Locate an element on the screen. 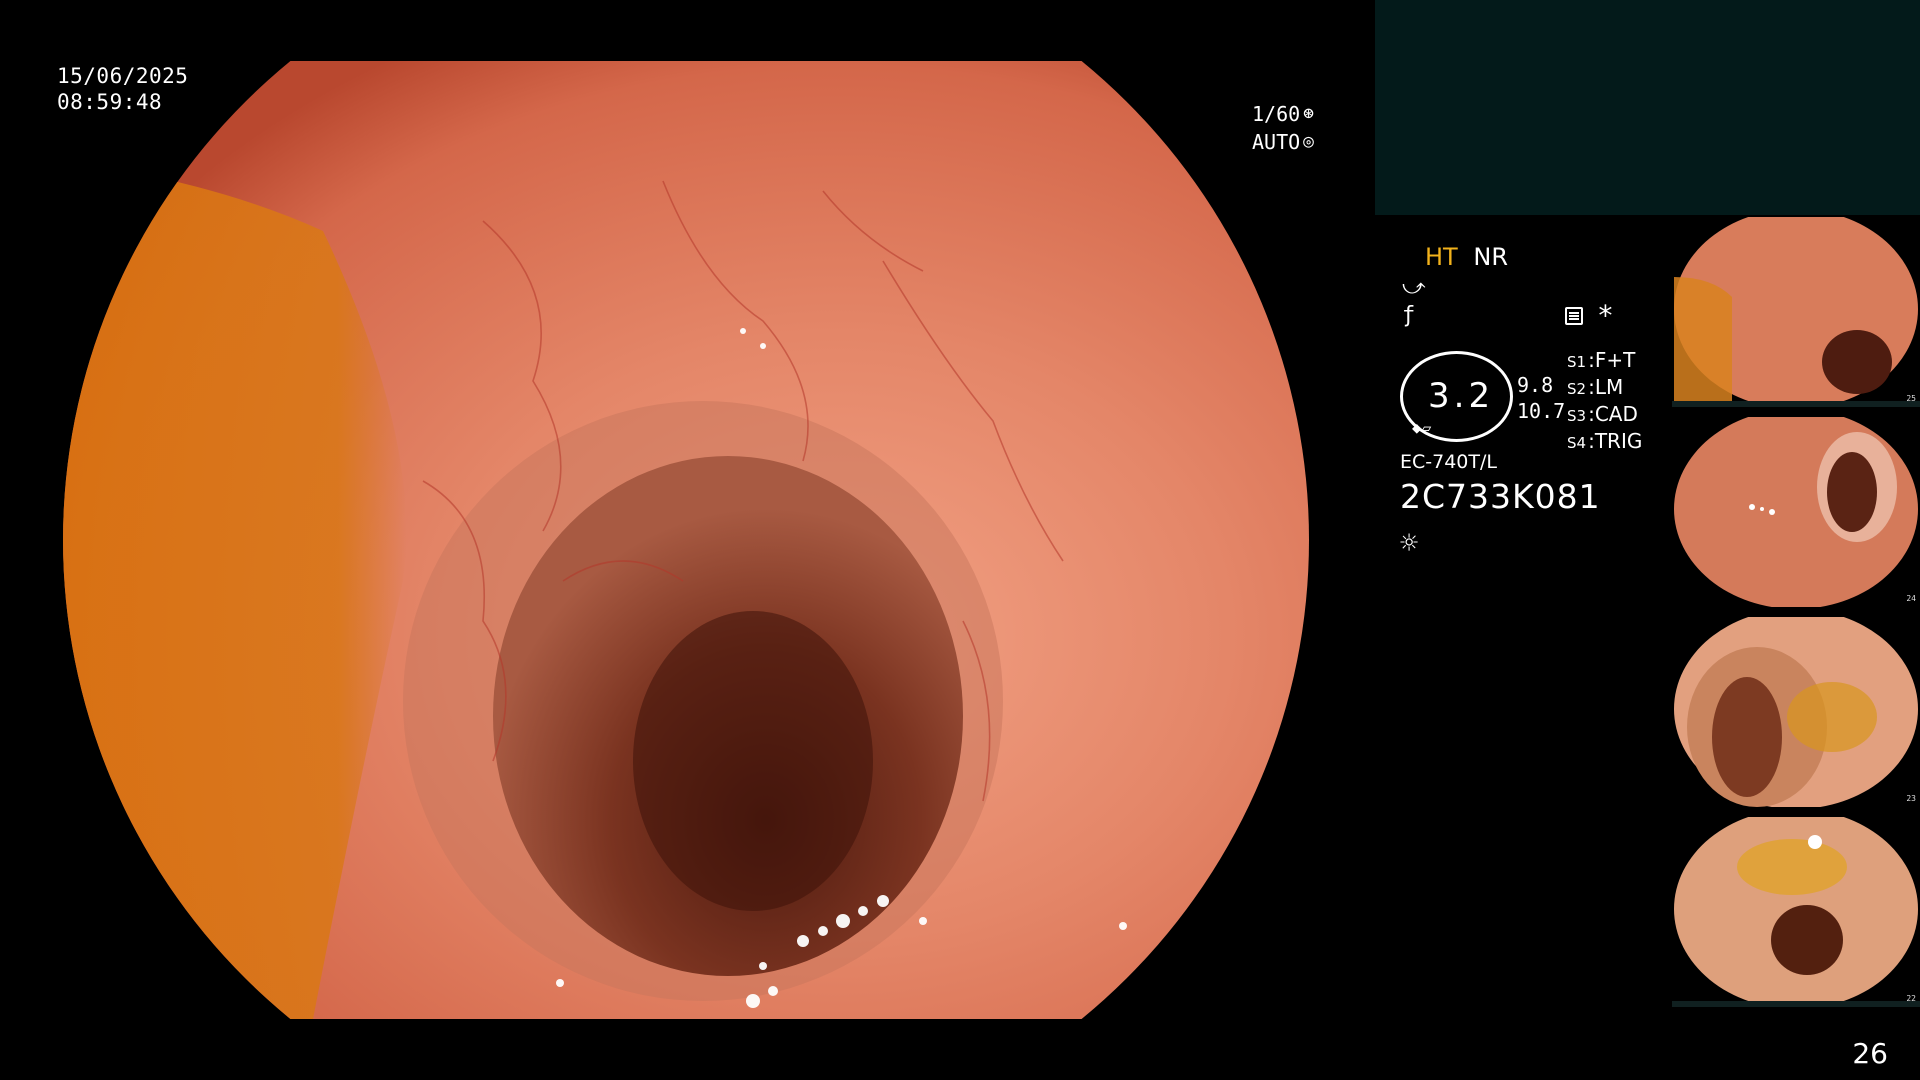 The width and height of the screenshot is (1920, 1080). thumbnail-index: 25 is located at coordinates (1911, 398).